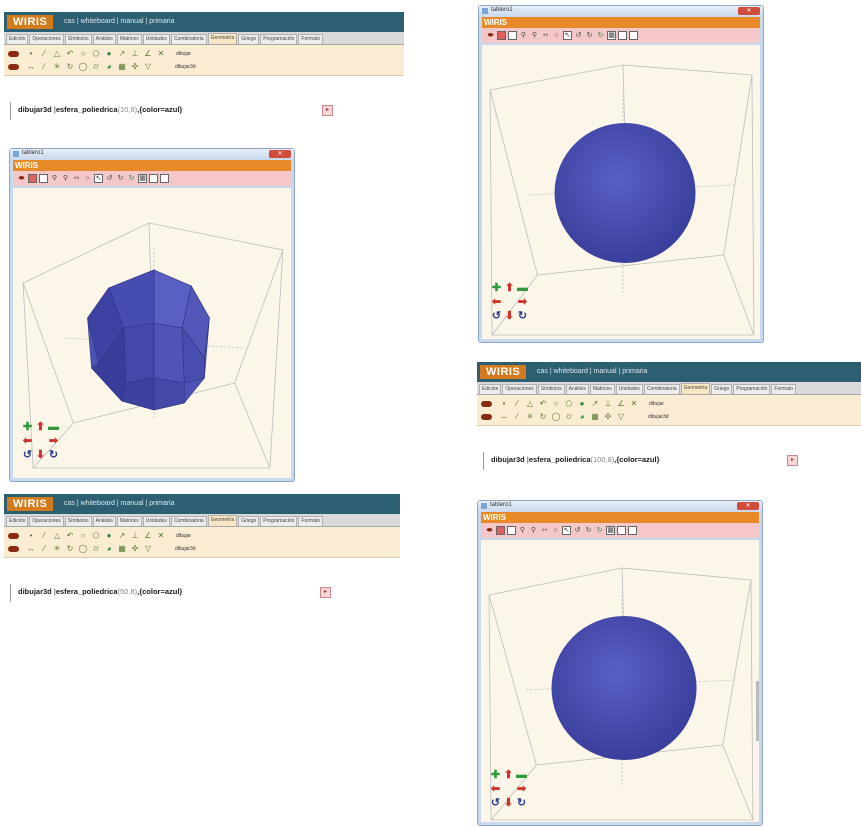 The height and width of the screenshot is (827, 861). I want to click on grid-icon: ▦, so click(611, 35).